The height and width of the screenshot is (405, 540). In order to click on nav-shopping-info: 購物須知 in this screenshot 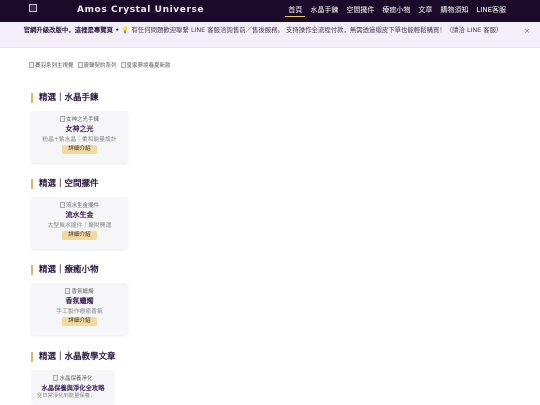, I will do `click(454, 10)`.